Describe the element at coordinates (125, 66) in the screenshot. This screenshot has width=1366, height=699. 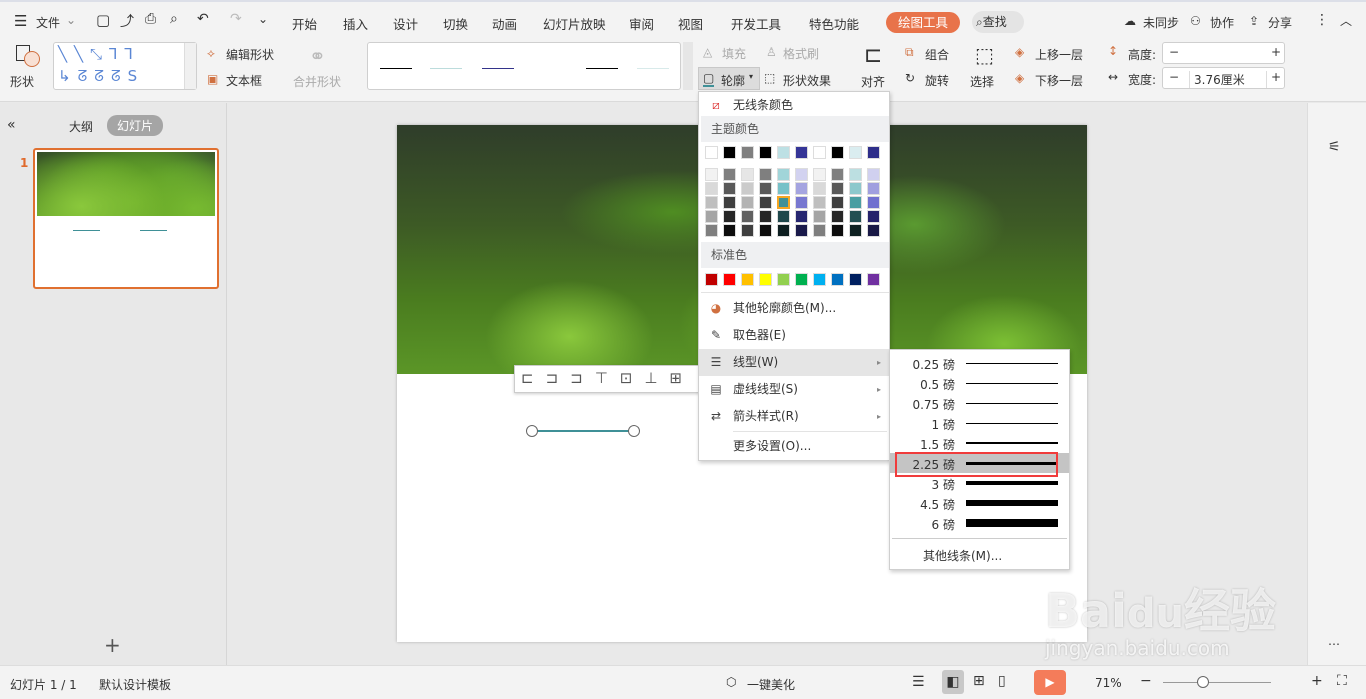
I see `shape-gallery: ╲╲⤡⅂⅂ ↳ᘔᘔᘔS` at that location.